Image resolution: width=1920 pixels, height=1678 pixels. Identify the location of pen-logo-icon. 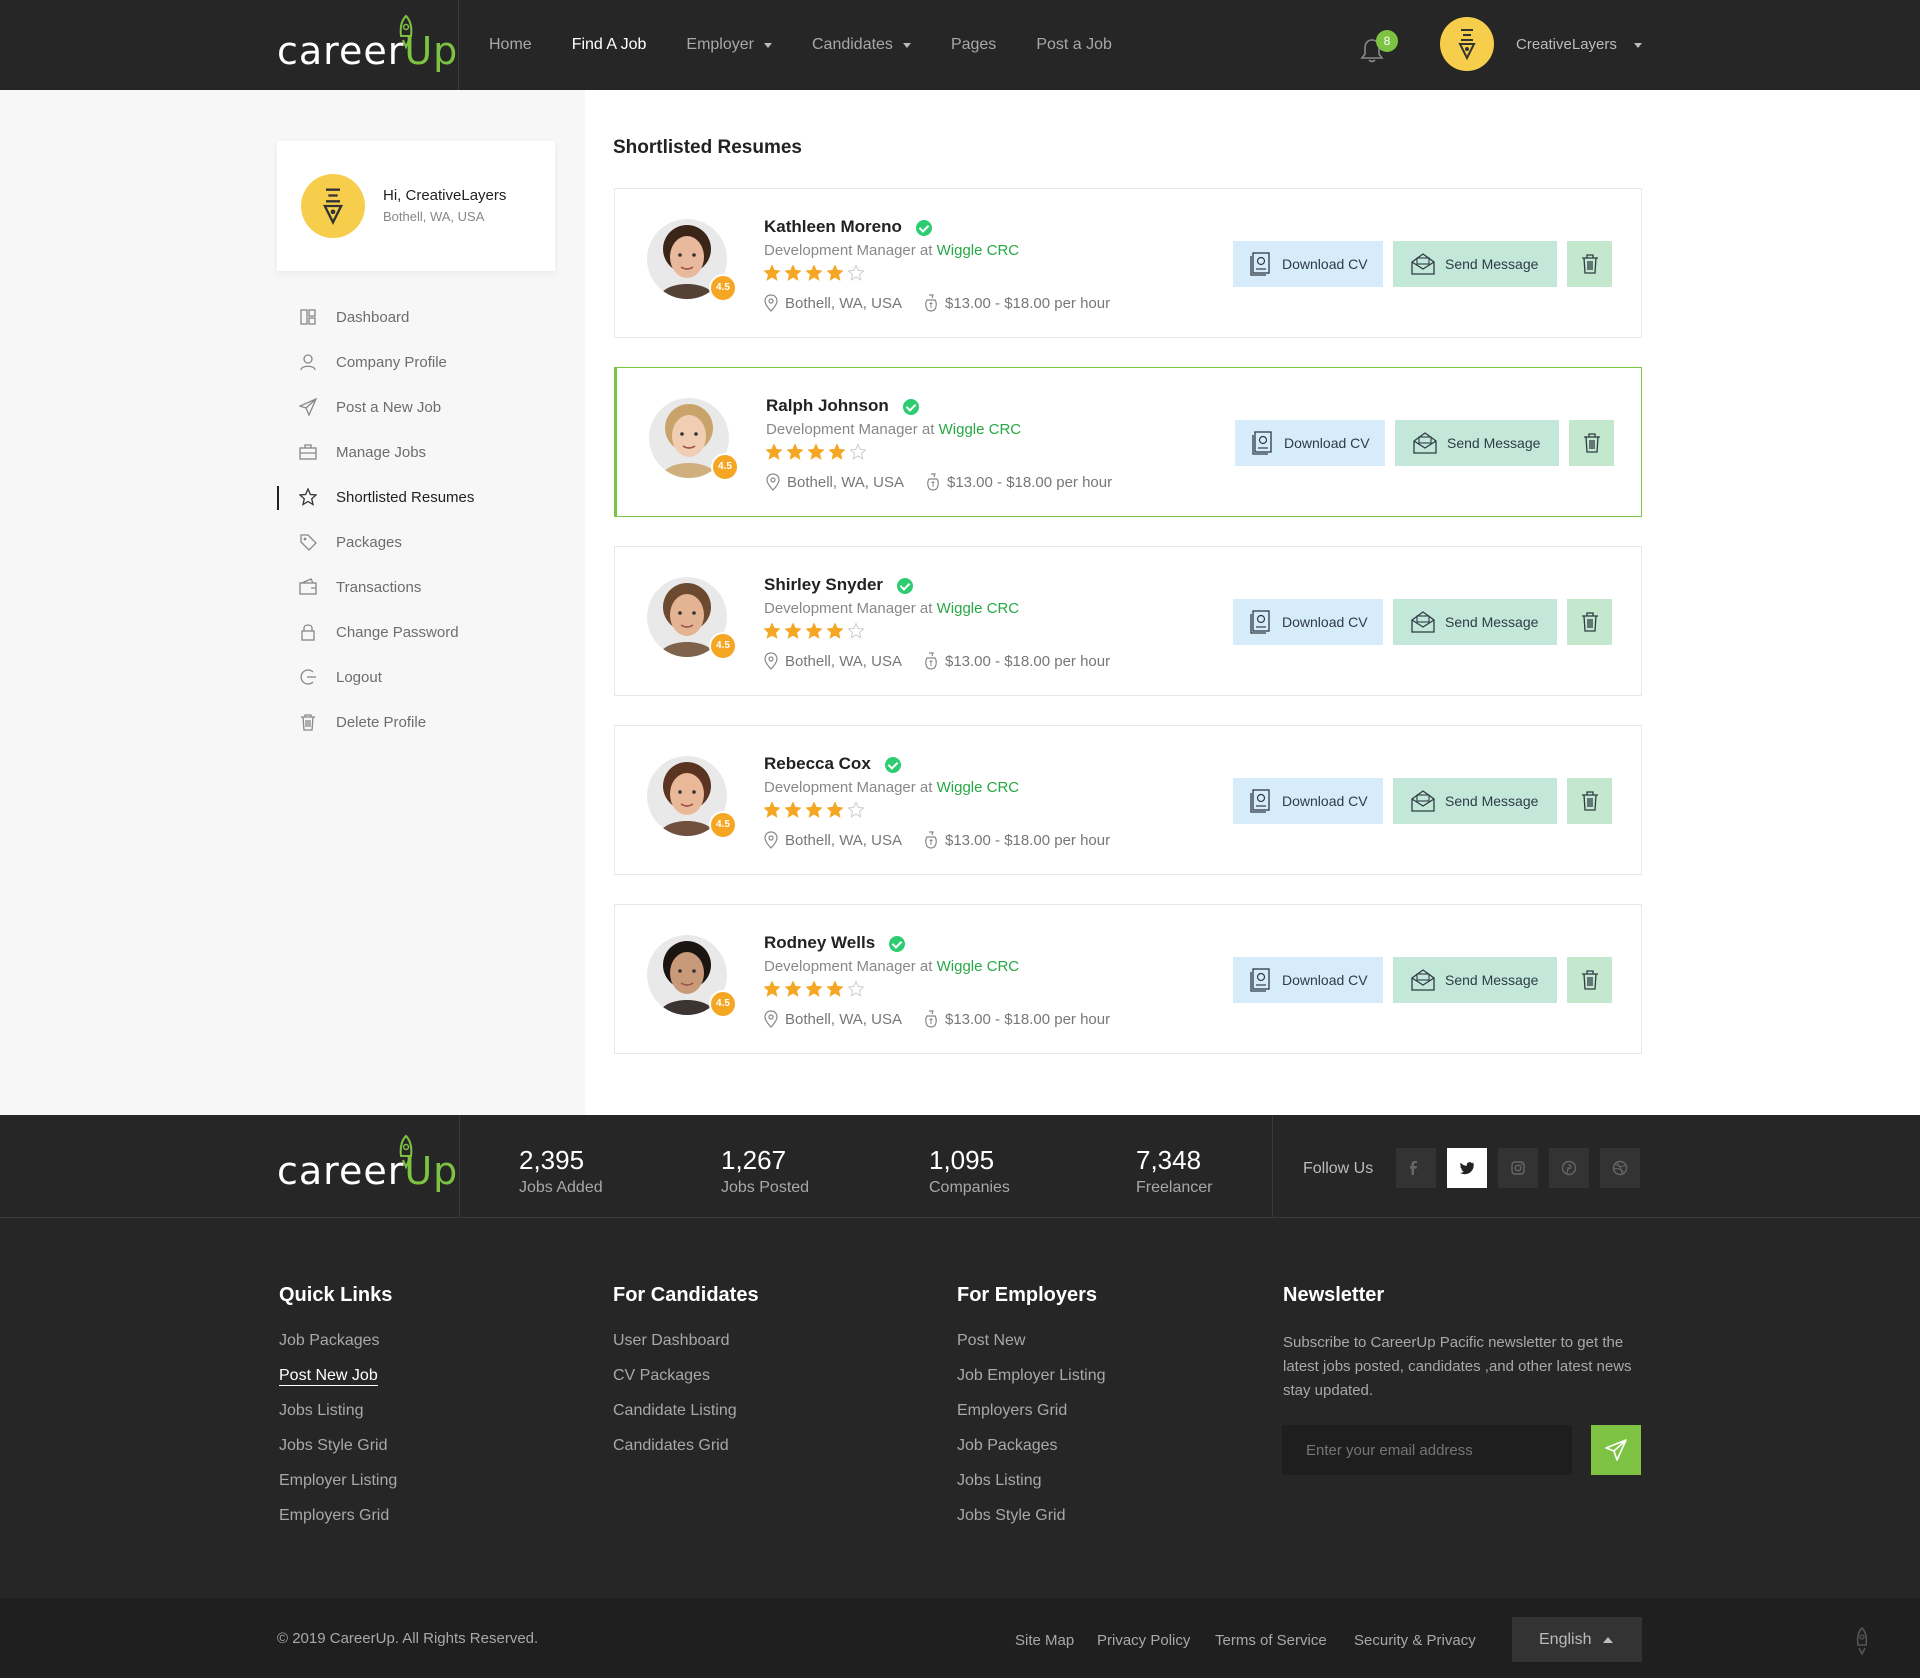
(333, 206).